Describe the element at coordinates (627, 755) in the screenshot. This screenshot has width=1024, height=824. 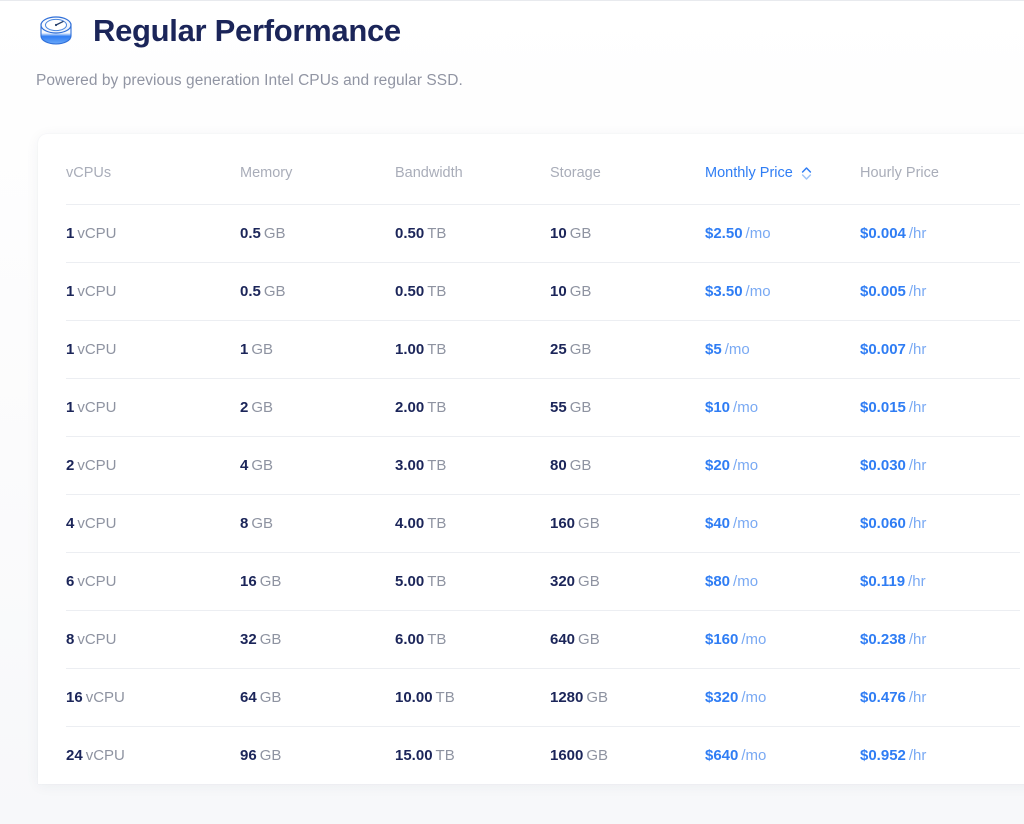
I see `cell-storage: 1600 GB` at that location.